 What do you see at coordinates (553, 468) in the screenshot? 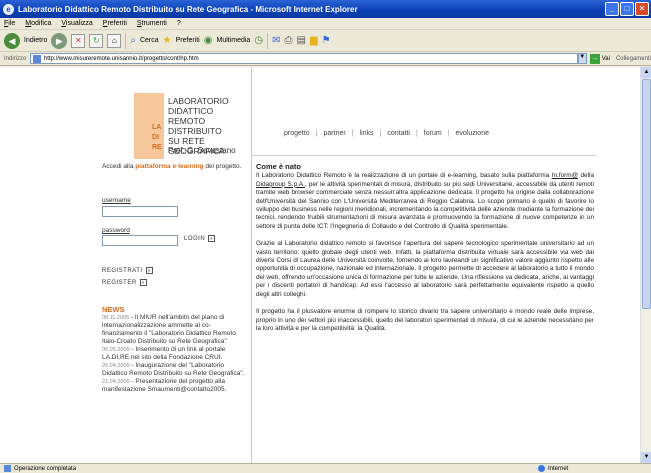
I see `security-zone: Internet` at bounding box center [553, 468].